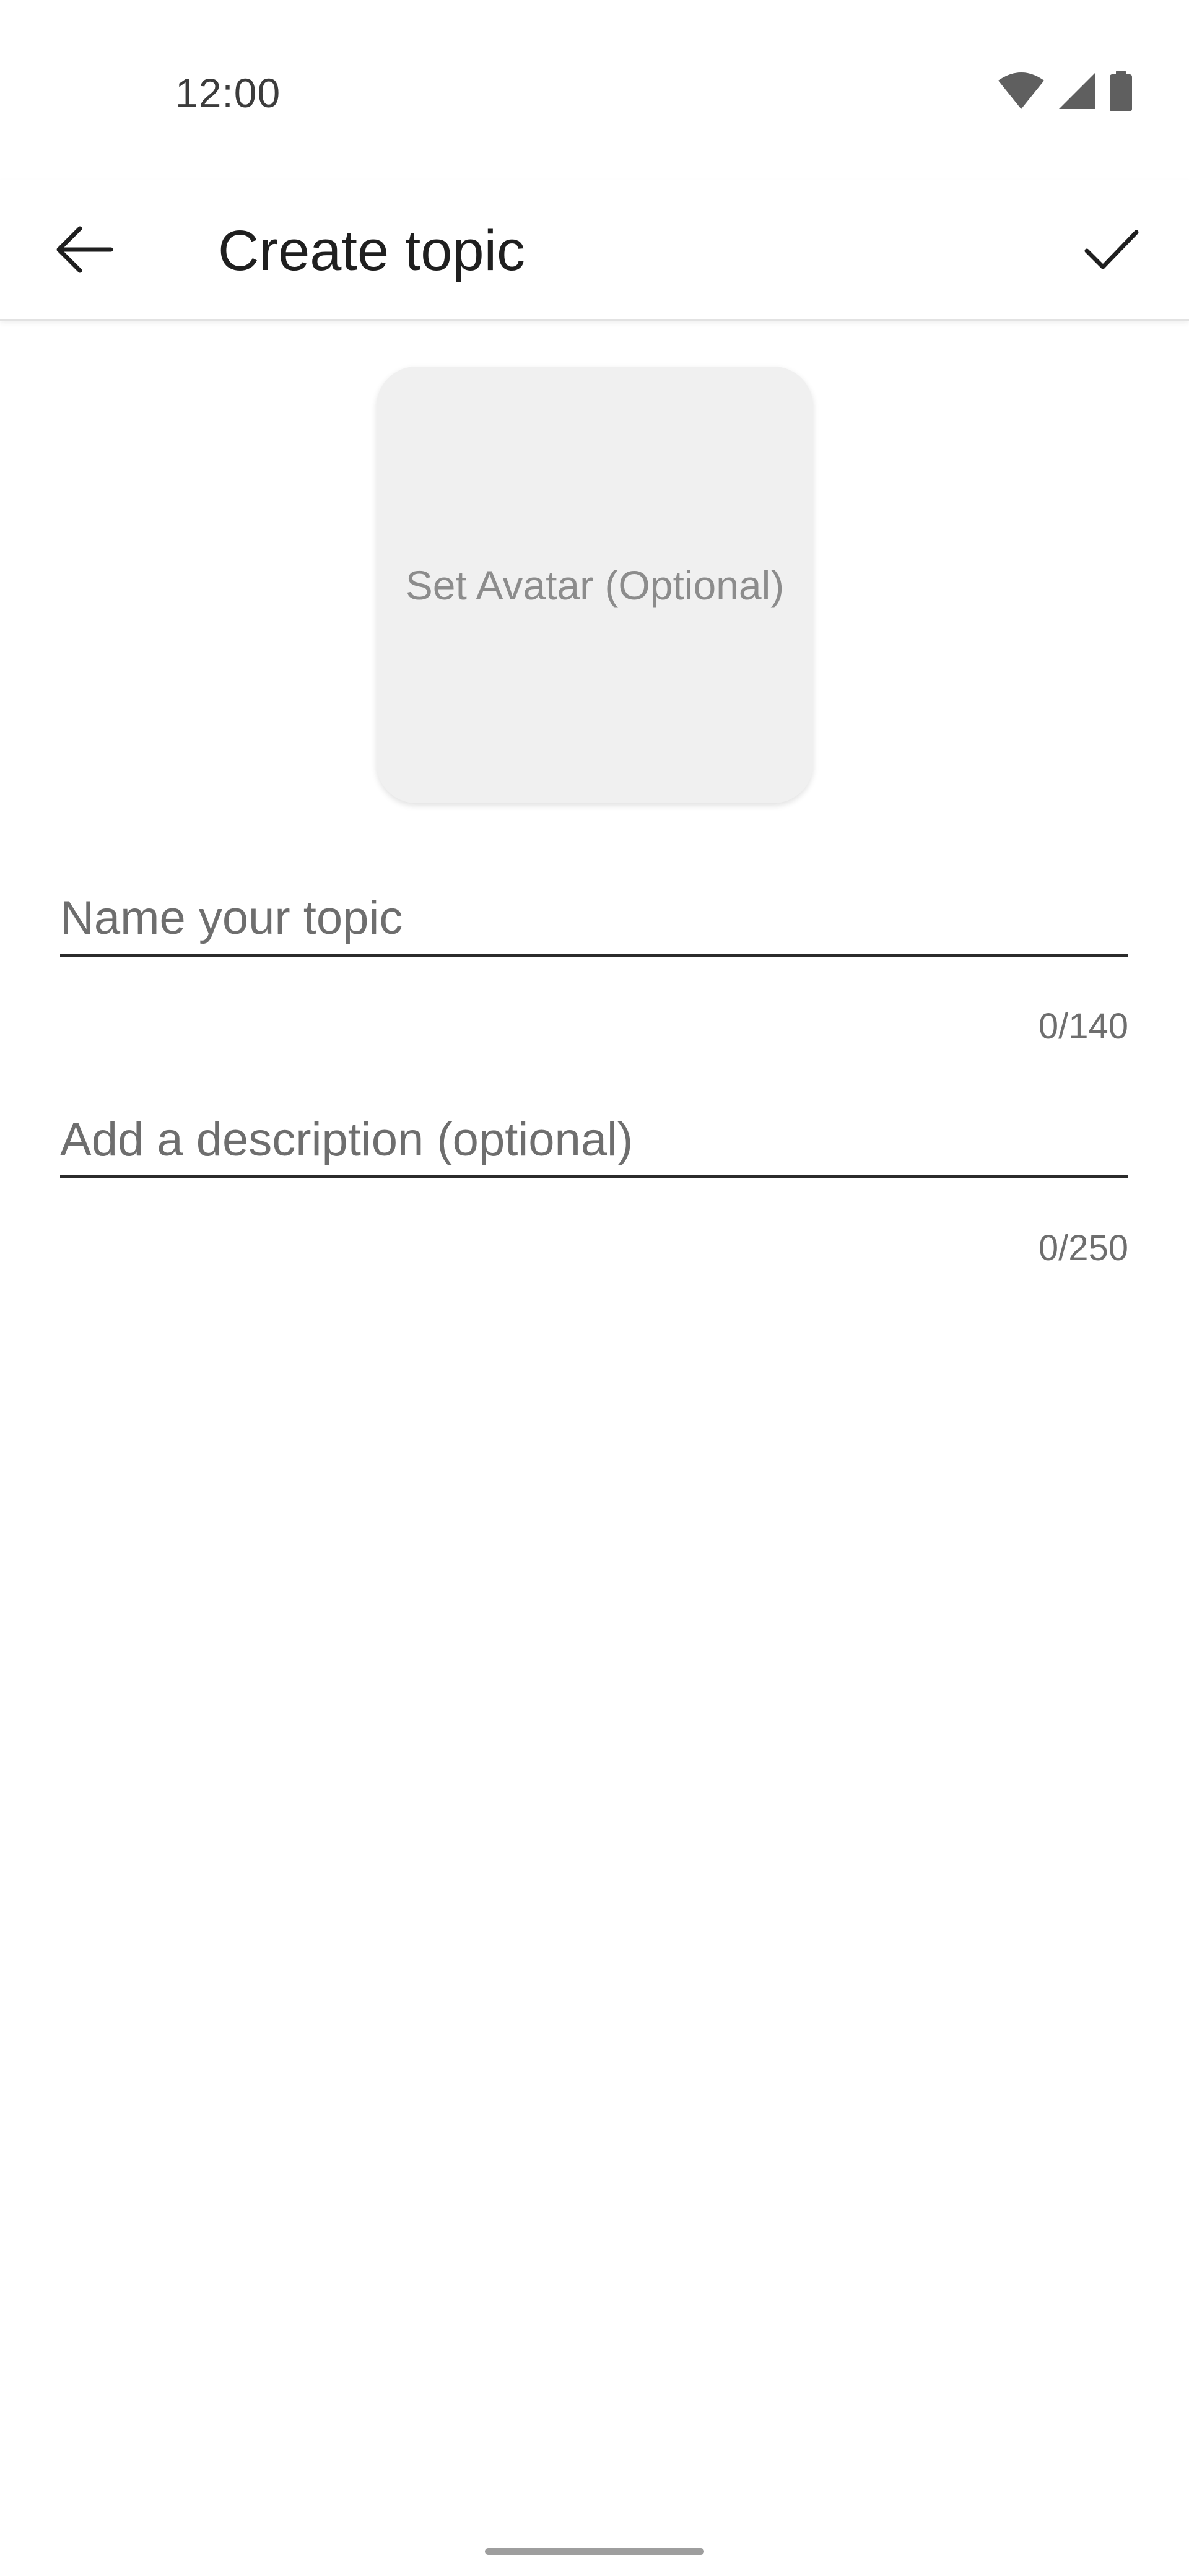 The width and height of the screenshot is (1189, 2576). What do you see at coordinates (594, 1186) in the screenshot?
I see `topic-description-field: 0/250` at bounding box center [594, 1186].